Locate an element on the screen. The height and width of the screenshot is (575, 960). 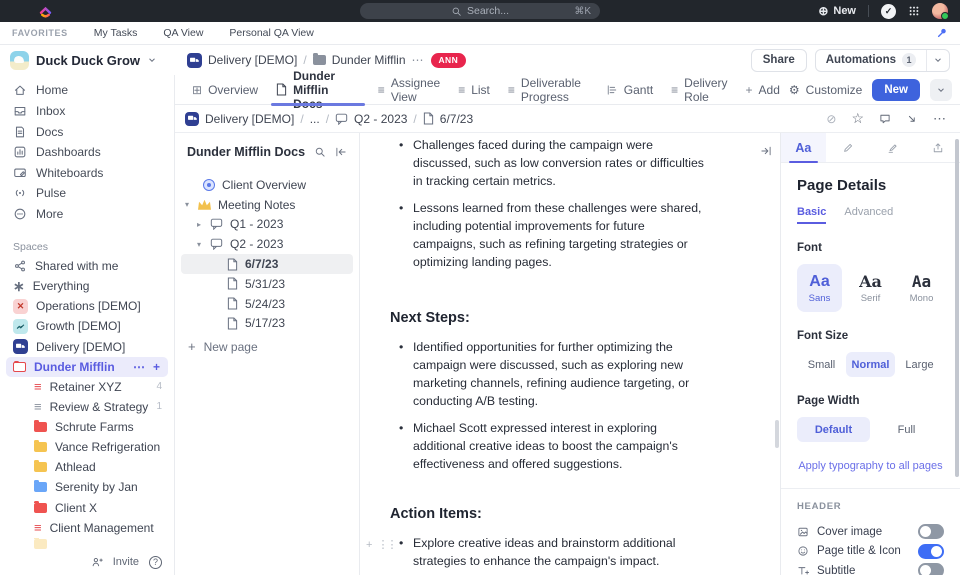
tree-item-5-31-23: 5/31/23 is located at coordinates (264, 284).